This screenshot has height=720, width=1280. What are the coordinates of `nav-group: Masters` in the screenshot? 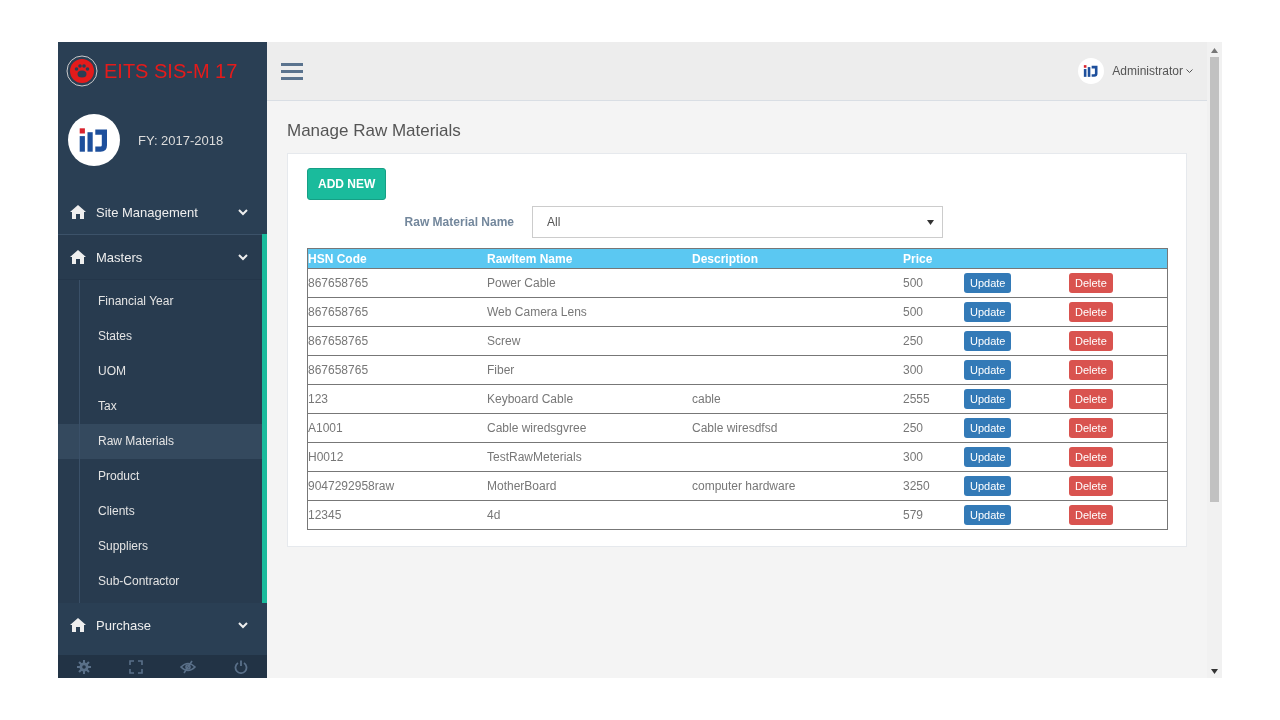 It's located at (160, 257).